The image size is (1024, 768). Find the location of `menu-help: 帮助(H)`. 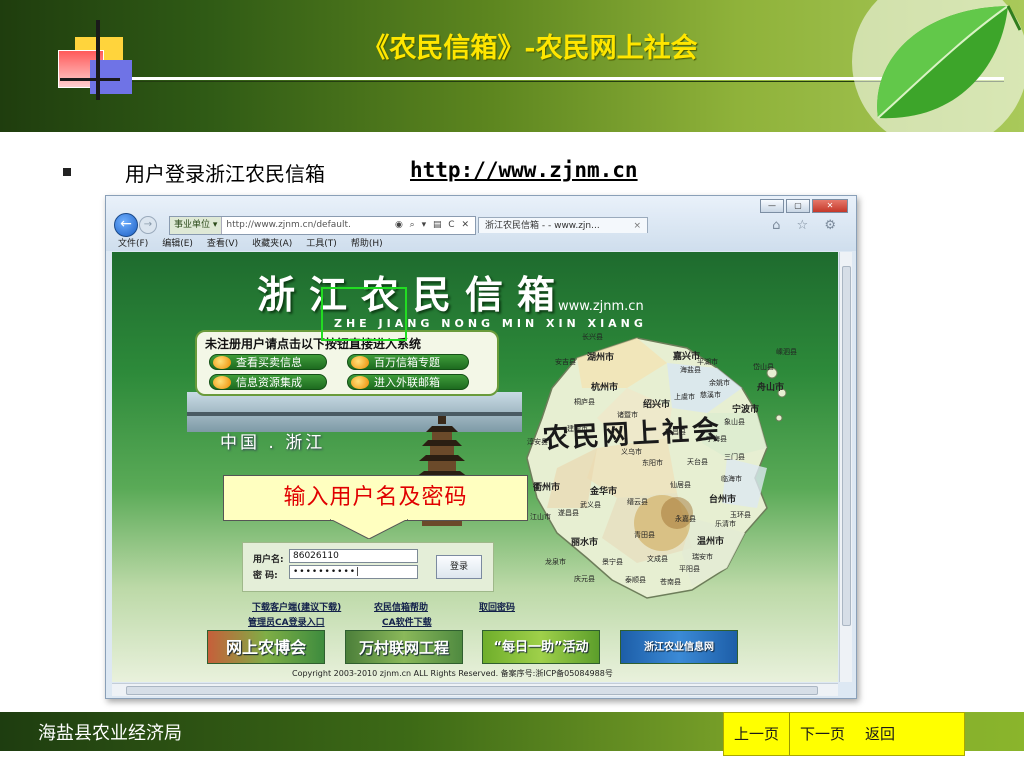

menu-help: 帮助(H) is located at coordinates (367, 243).